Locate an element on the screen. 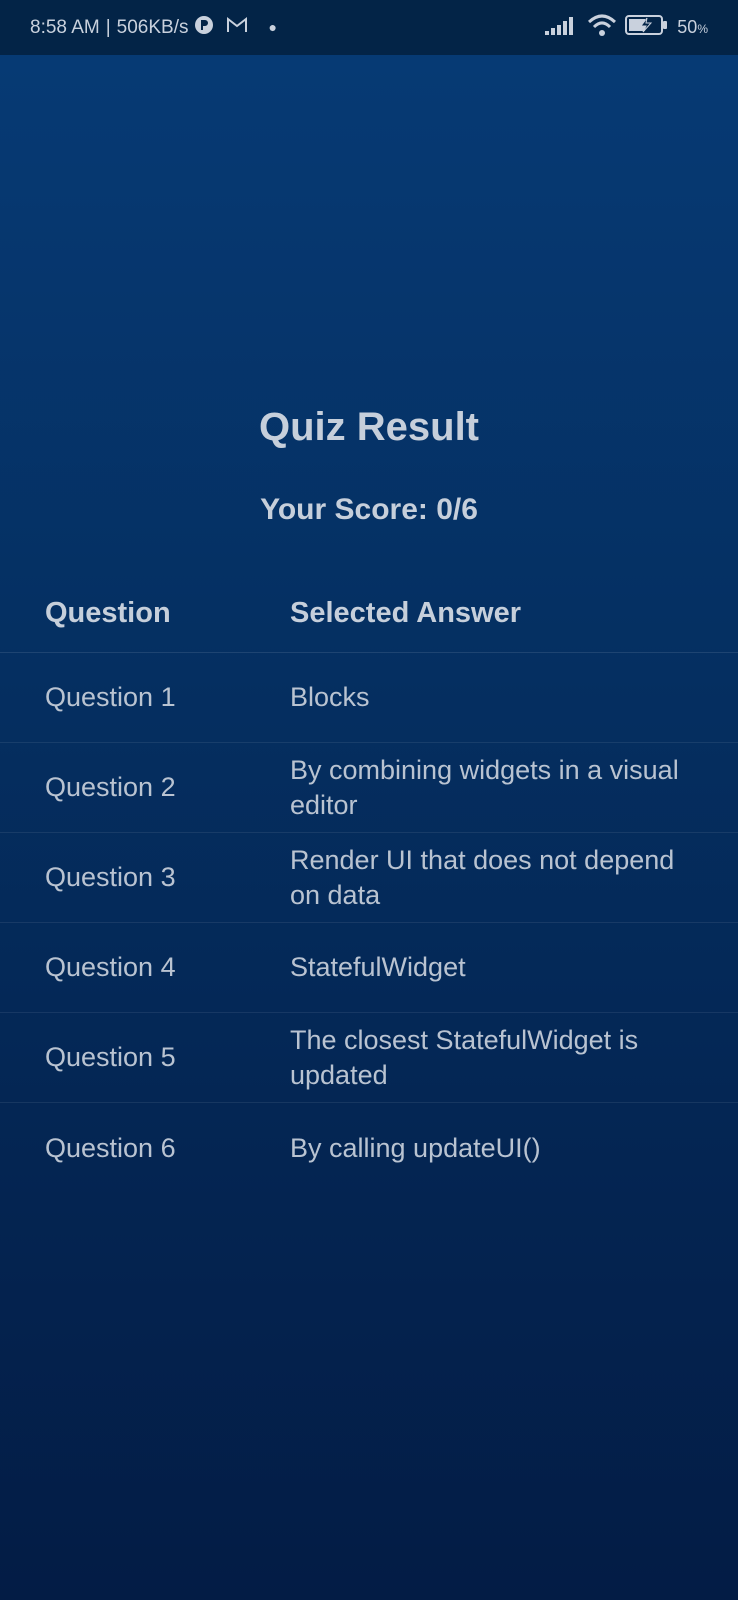  gmail-icon is located at coordinates (237, 28).